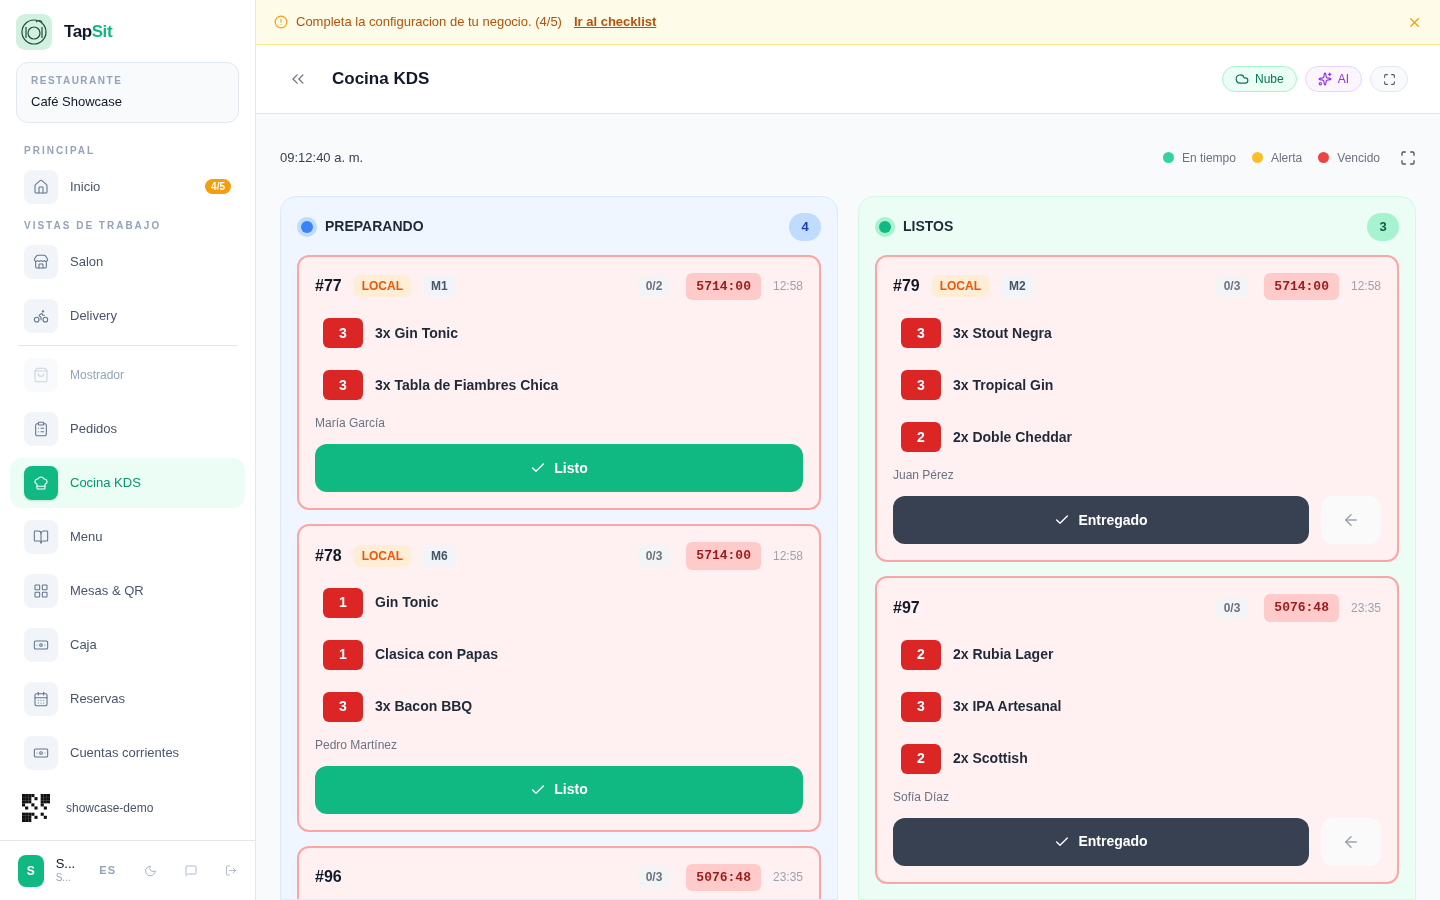 This screenshot has width=1440, height=900. Describe the element at coordinates (1333, 79) in the screenshot. I see `ai-button: AI` at that location.